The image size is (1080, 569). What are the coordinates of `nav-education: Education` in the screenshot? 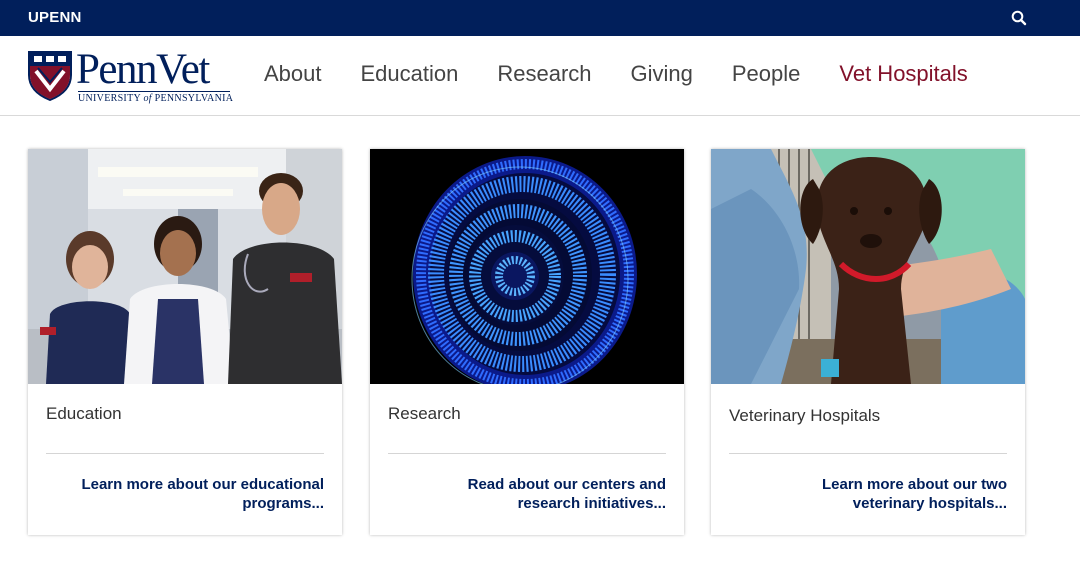 It's located at (410, 74).